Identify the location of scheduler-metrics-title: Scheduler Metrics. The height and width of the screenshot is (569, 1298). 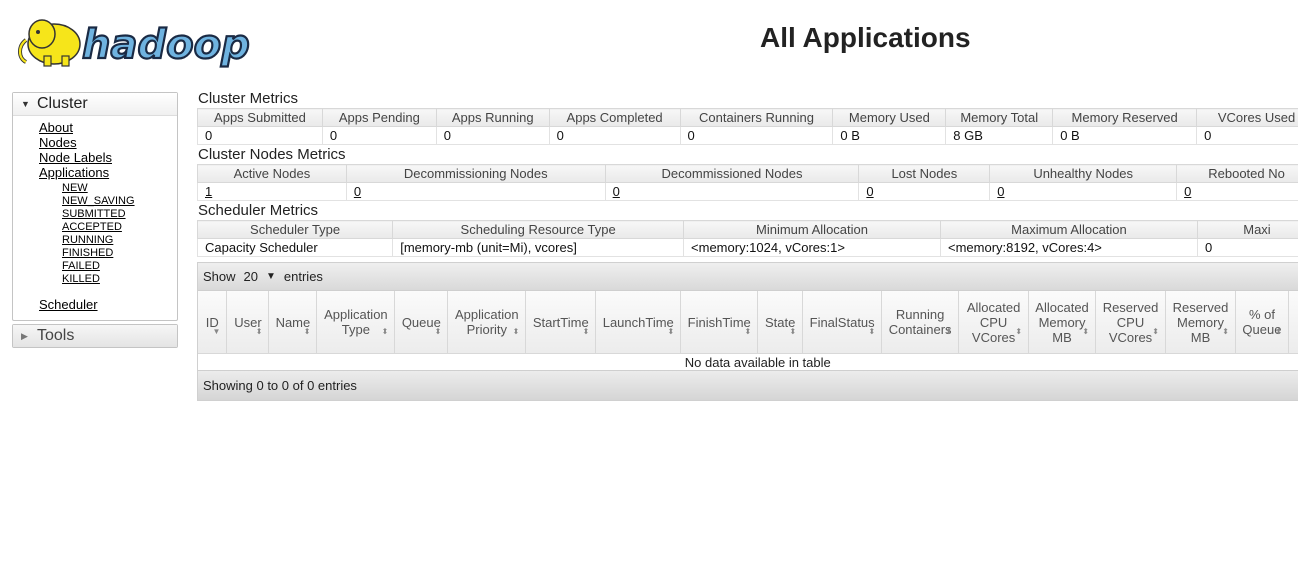
(258, 210).